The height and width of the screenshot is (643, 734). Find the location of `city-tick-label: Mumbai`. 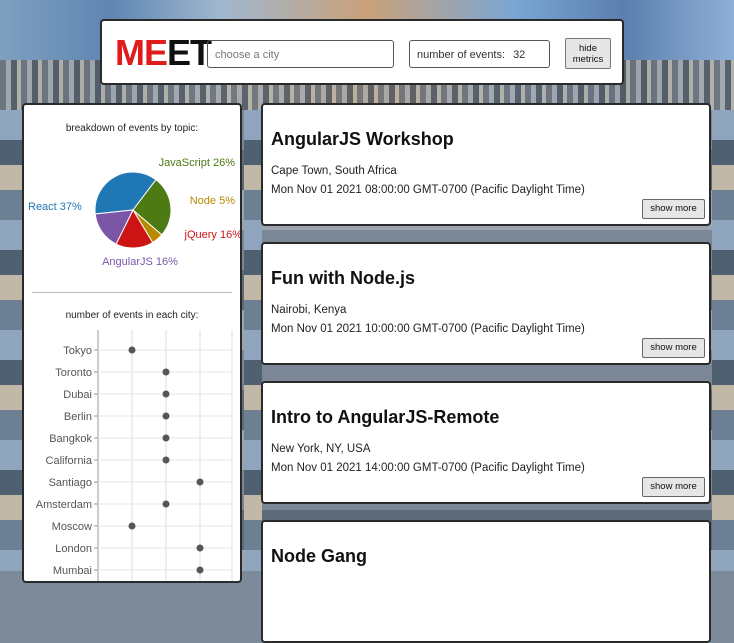

city-tick-label: Mumbai is located at coordinates (72, 571).